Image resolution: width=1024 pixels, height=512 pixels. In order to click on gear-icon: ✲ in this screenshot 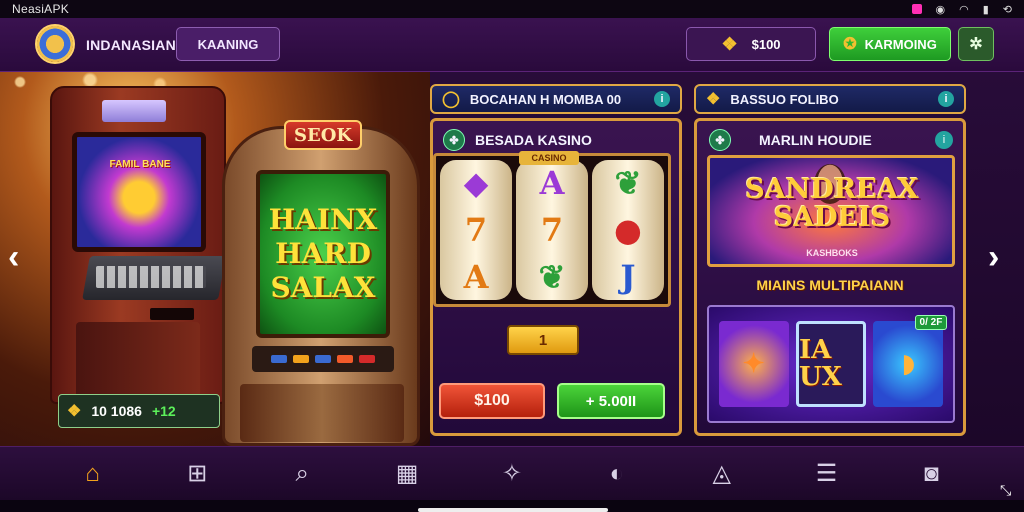, I will do `click(976, 44)`.